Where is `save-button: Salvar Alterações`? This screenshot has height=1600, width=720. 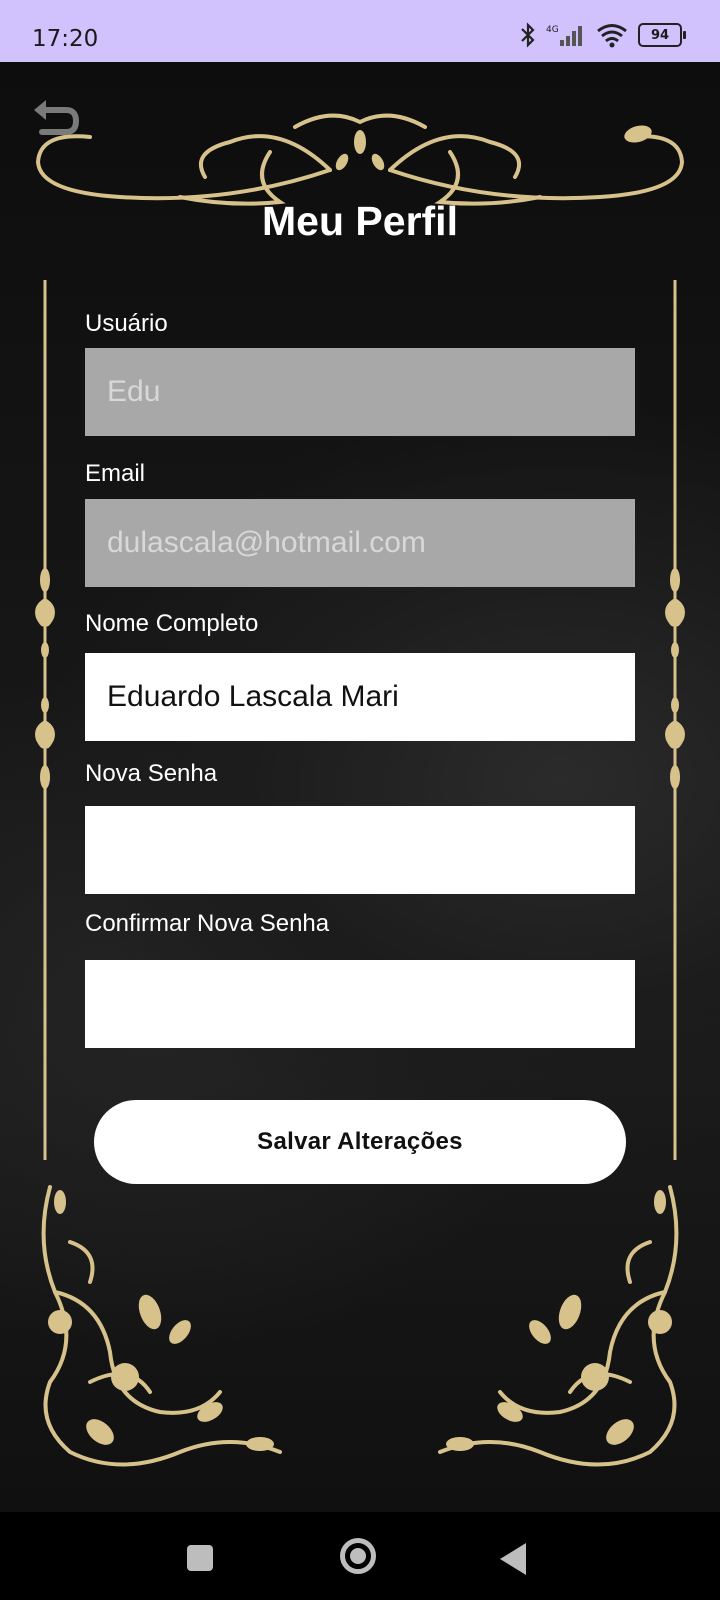
save-button: Salvar Alterações is located at coordinates (360, 1142).